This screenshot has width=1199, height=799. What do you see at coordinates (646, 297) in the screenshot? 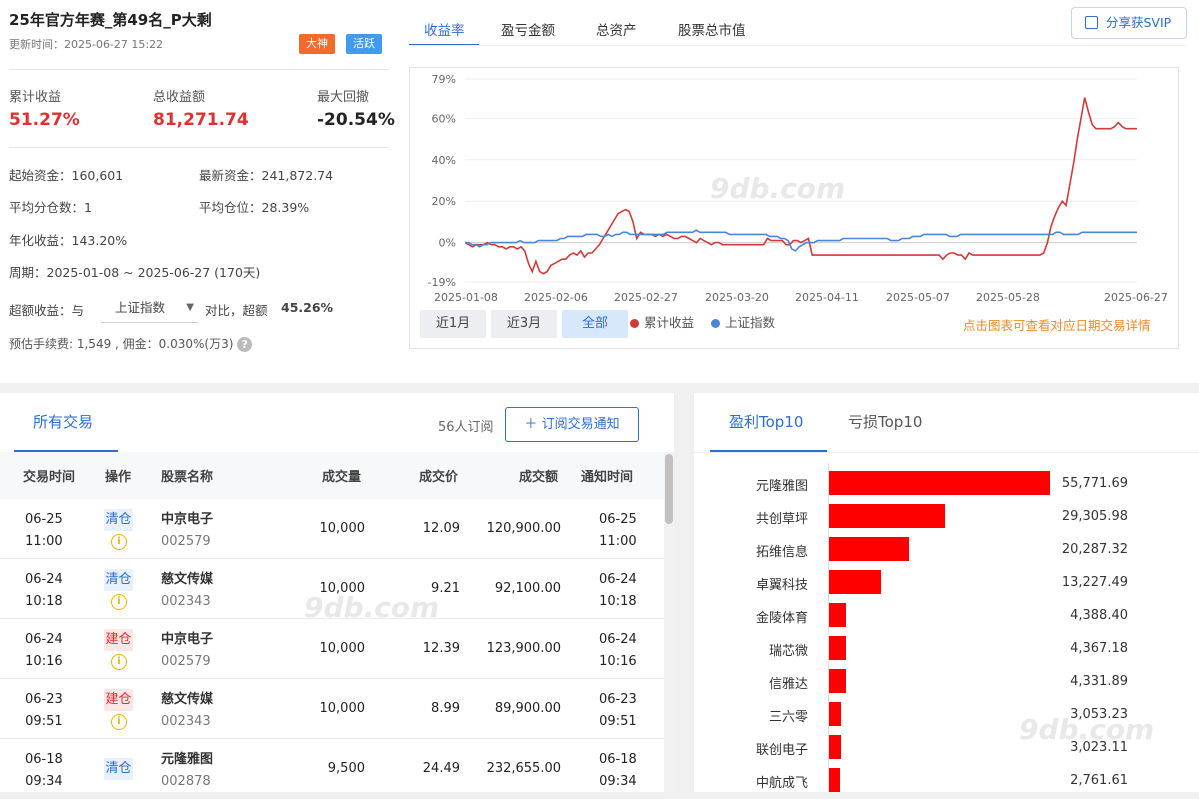
I see `x-tick-label: 2025-02-27` at bounding box center [646, 297].